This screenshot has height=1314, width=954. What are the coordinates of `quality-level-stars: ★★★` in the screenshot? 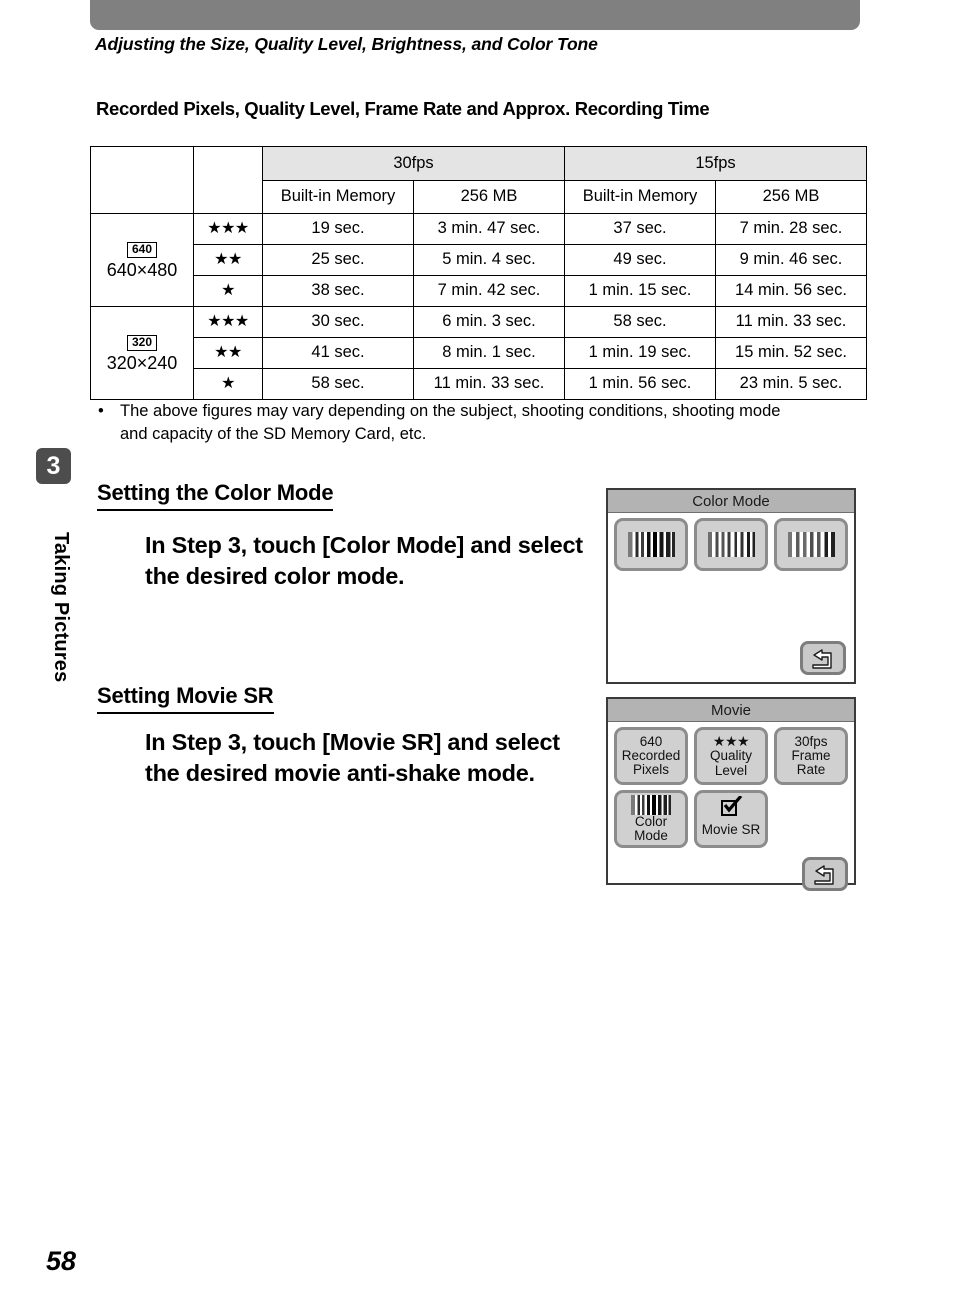 It's located at (731, 741).